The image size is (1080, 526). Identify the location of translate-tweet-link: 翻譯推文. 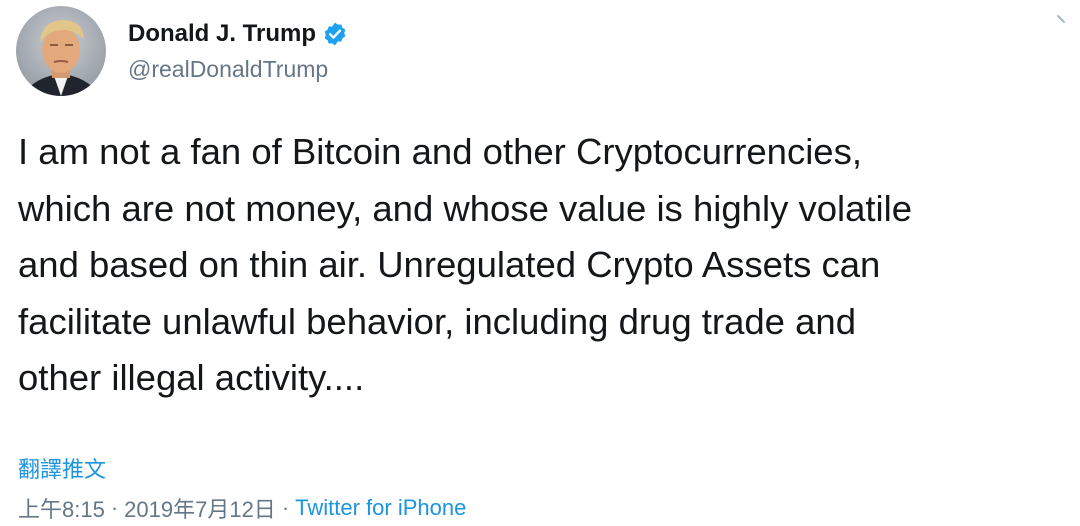
(62, 468).